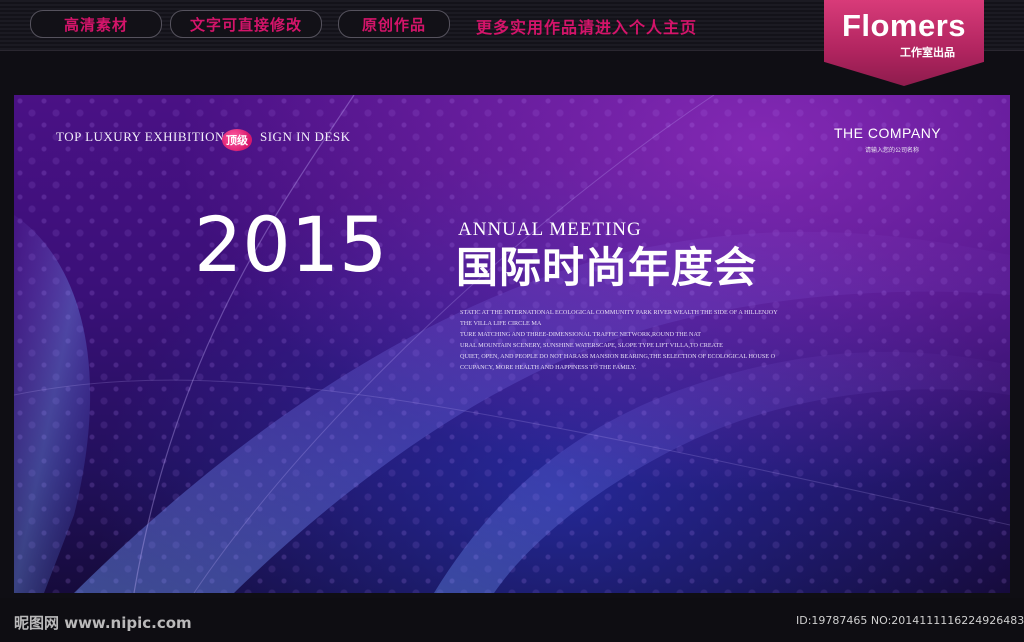  I want to click on site-watermark: 昵图网 www.nipic.com, so click(103, 623).